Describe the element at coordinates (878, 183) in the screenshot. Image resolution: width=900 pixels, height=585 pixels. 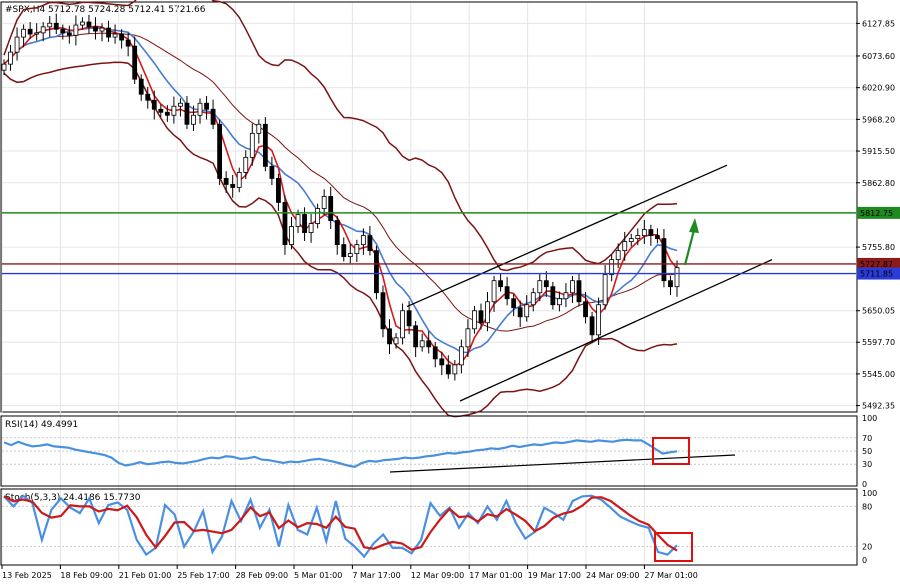
I see `y-tick-label: 5862.80` at that location.